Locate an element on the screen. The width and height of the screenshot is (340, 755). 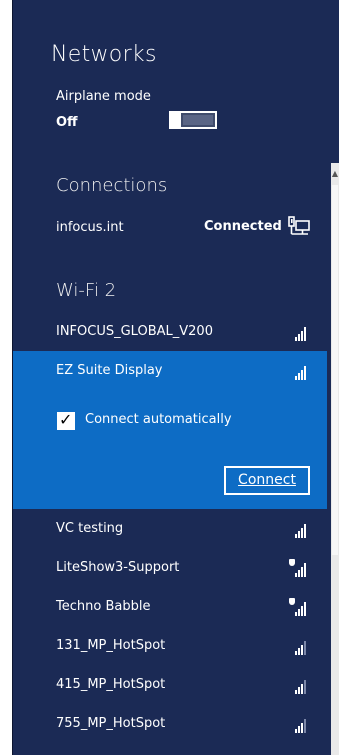
wifi-network-item: 415_MP_HotSpot is located at coordinates (170, 685).